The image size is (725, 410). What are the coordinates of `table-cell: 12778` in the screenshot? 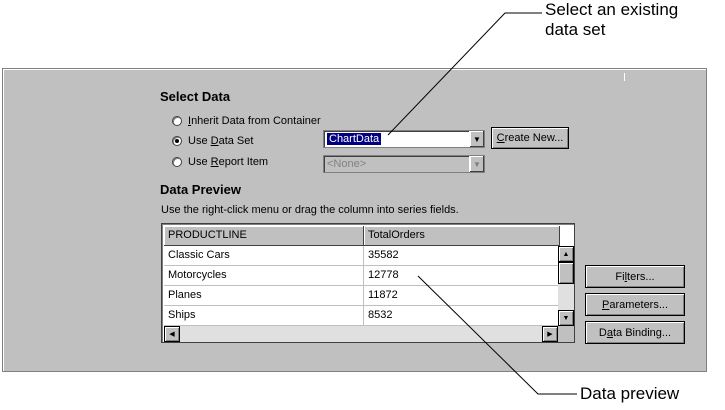 It's located at (462, 276).